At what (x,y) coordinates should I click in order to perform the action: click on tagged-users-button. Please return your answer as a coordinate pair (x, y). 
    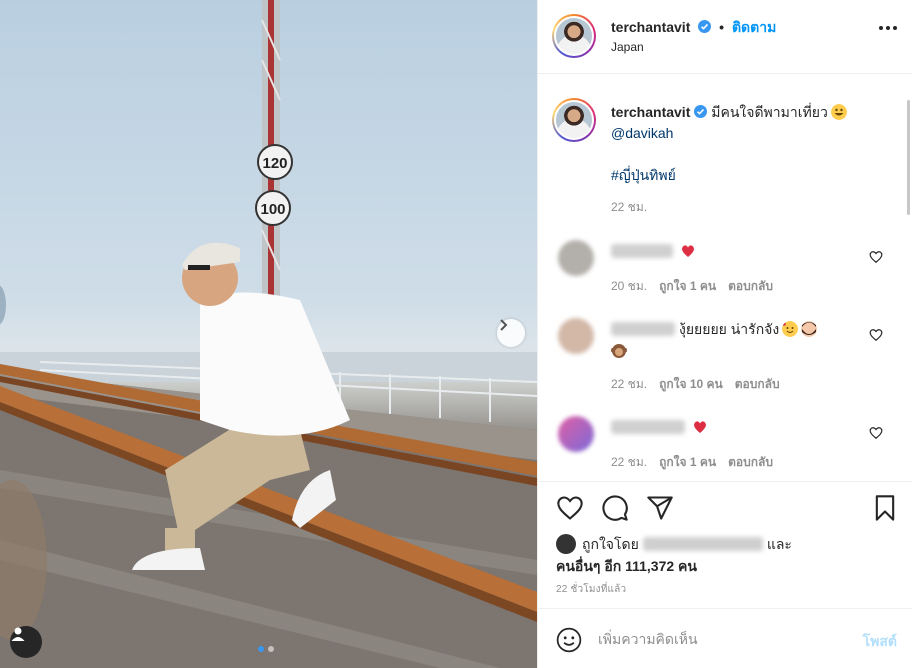
    Looking at the image, I should click on (26, 642).